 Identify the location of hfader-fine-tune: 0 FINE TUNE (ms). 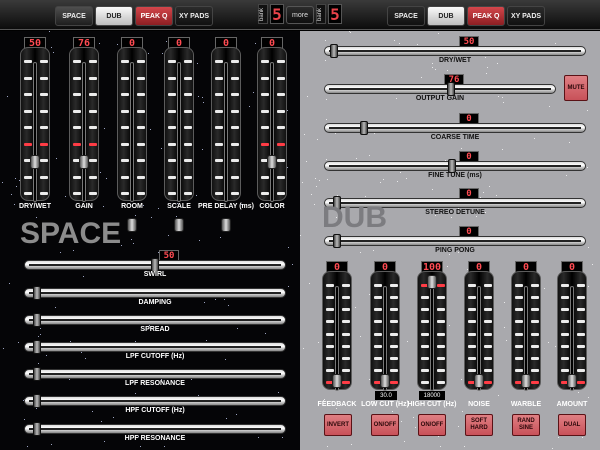
(455, 165).